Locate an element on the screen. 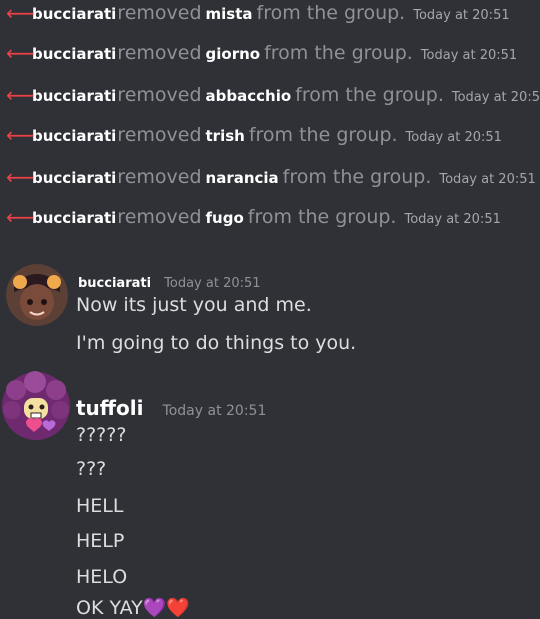 The width and height of the screenshot is (540, 619). system-target-name: fugo is located at coordinates (225, 218).